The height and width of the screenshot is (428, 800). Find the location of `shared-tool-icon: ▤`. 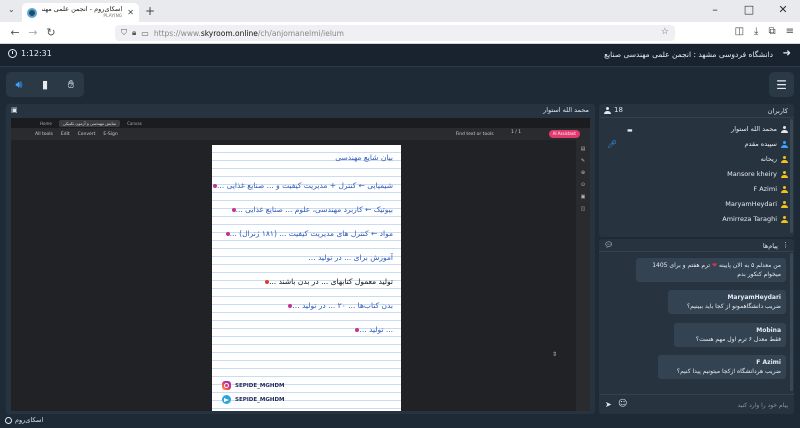

shared-tool-icon: ▤ is located at coordinates (583, 149).